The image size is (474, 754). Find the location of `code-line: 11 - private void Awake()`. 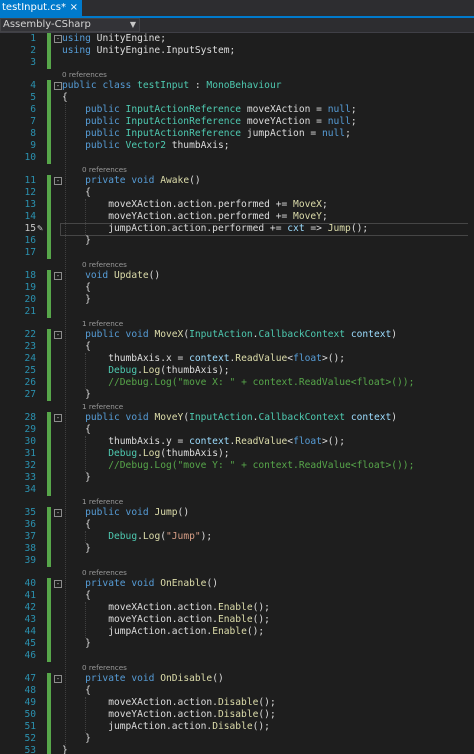

code-line: 11 - private void Awake() is located at coordinates (237, 181).